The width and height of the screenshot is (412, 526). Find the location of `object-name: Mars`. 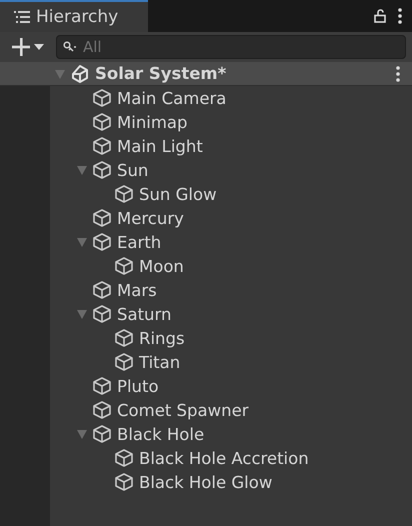

object-name: Mars is located at coordinates (137, 290).